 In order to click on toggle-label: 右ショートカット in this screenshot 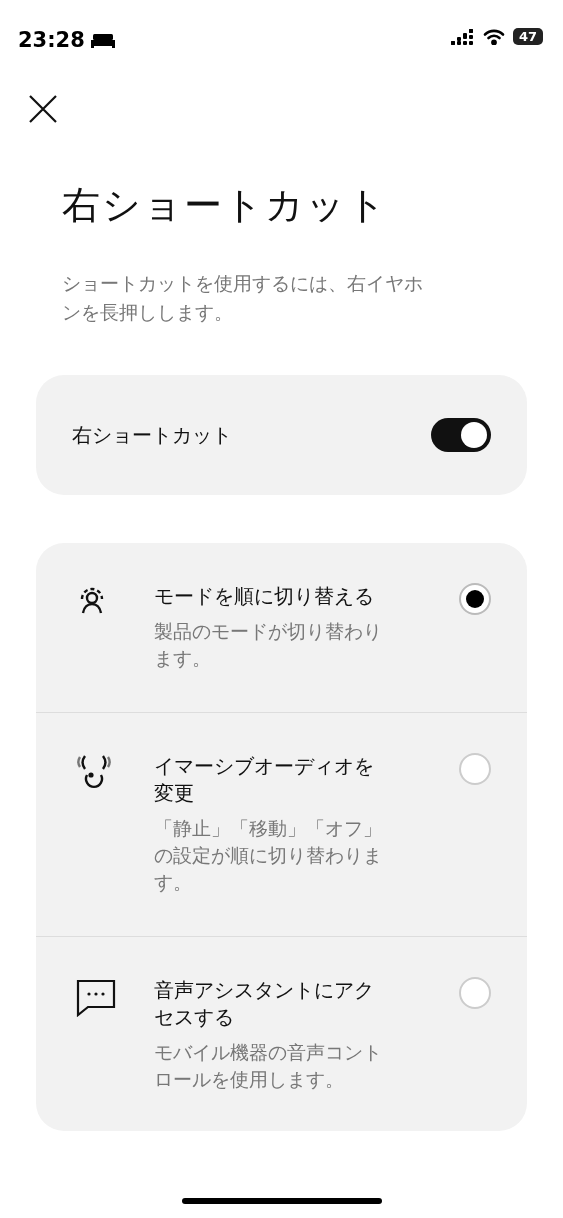, I will do `click(152, 435)`.